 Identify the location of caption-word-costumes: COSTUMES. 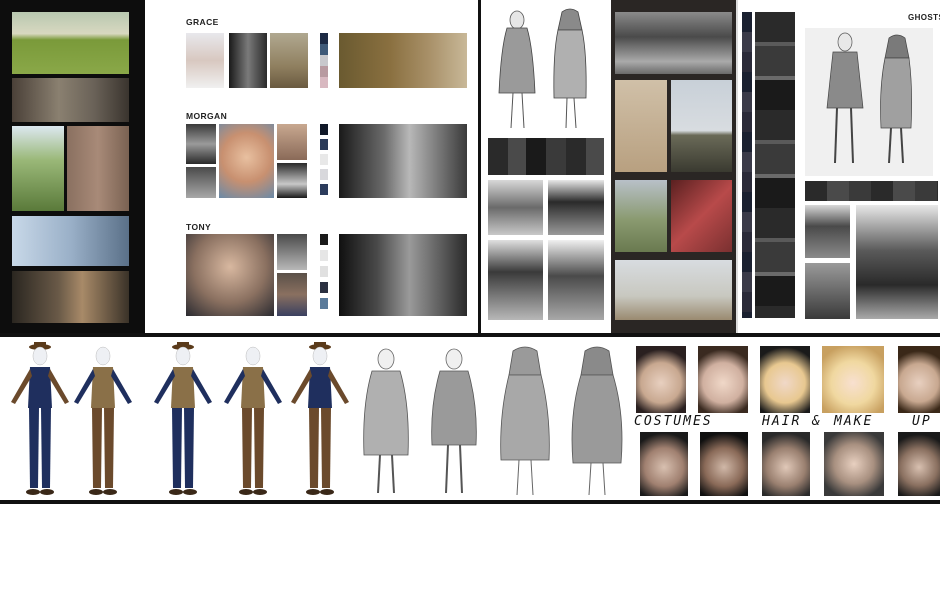
(673, 421).